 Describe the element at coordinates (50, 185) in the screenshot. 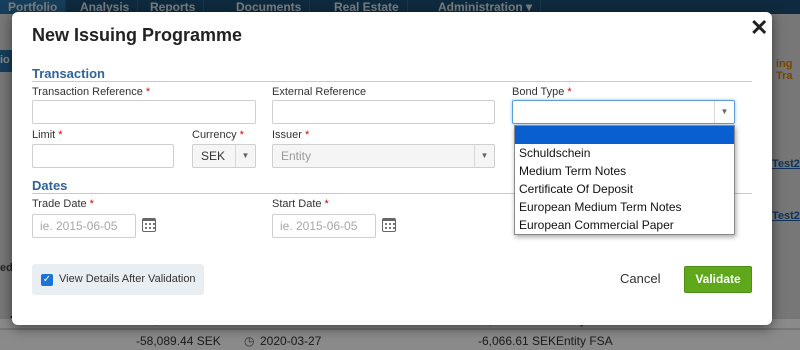

I see `section-title-dates: Dates` at that location.